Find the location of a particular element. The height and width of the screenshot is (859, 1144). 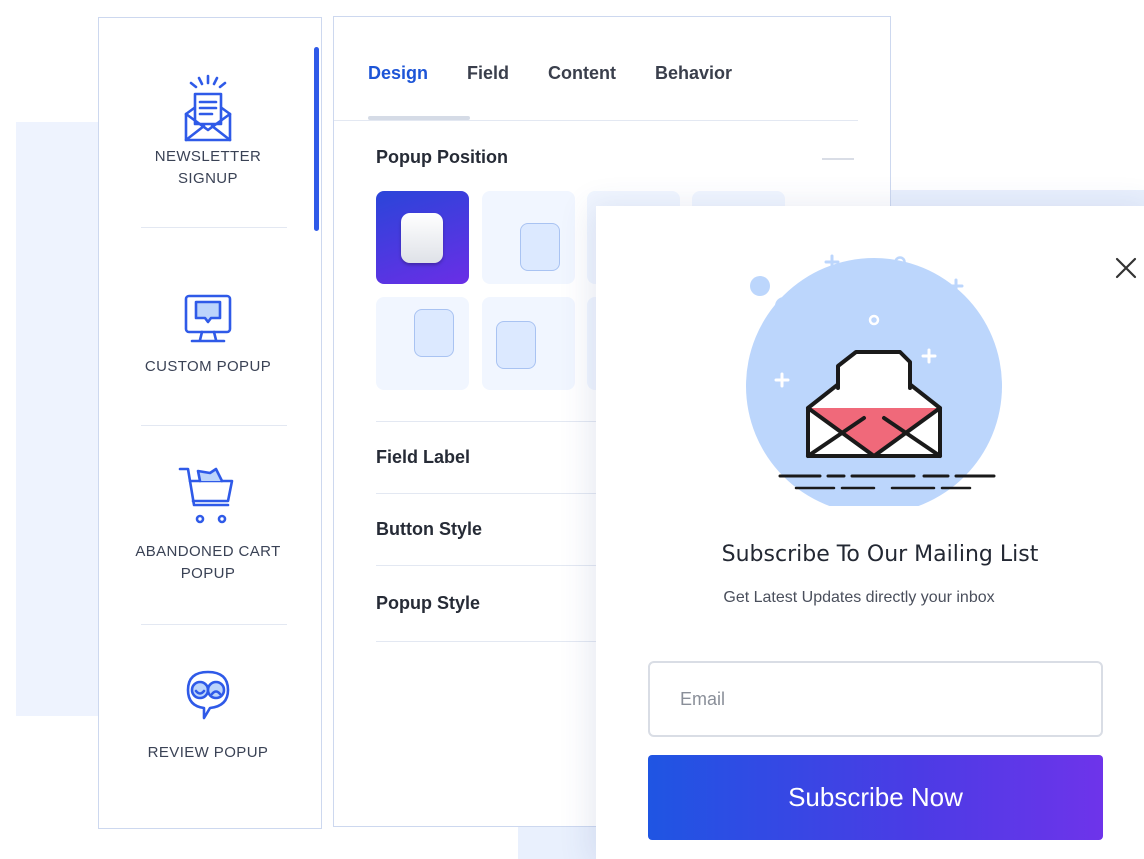

position-option-bottom-center is located at coordinates (528, 343).